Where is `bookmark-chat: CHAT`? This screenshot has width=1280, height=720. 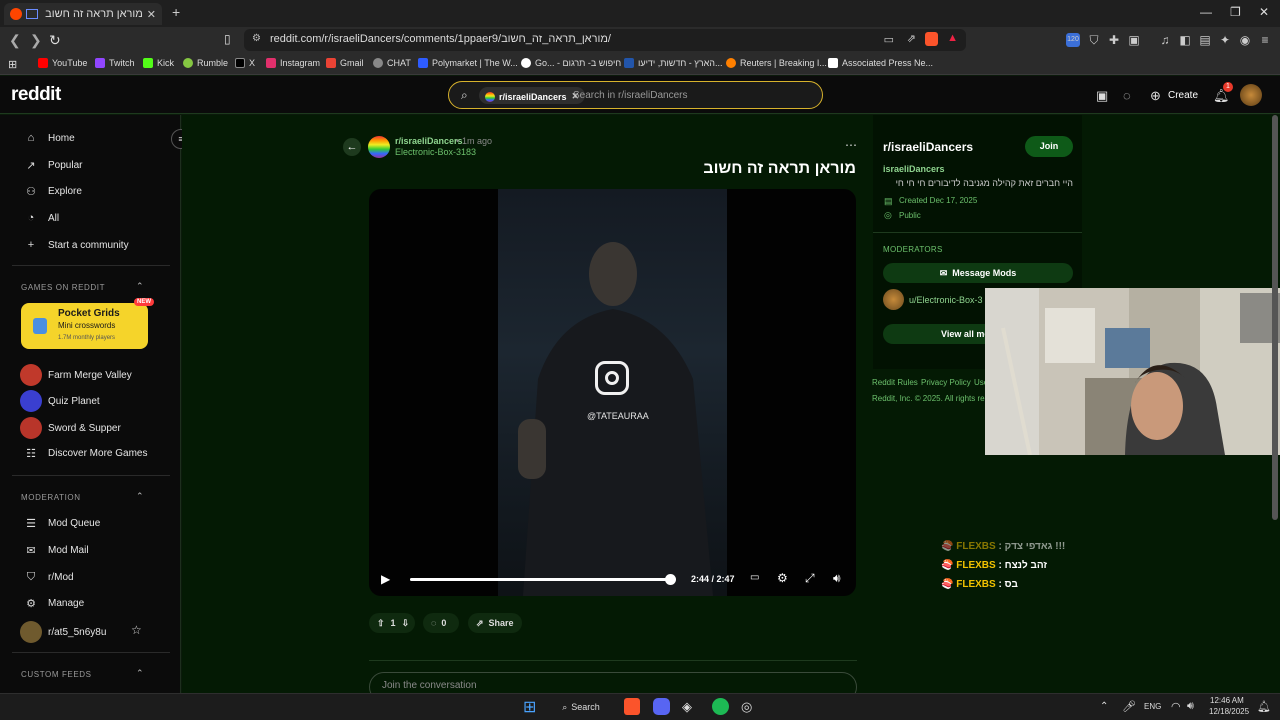
bookmark-chat: CHAT is located at coordinates (392, 63).